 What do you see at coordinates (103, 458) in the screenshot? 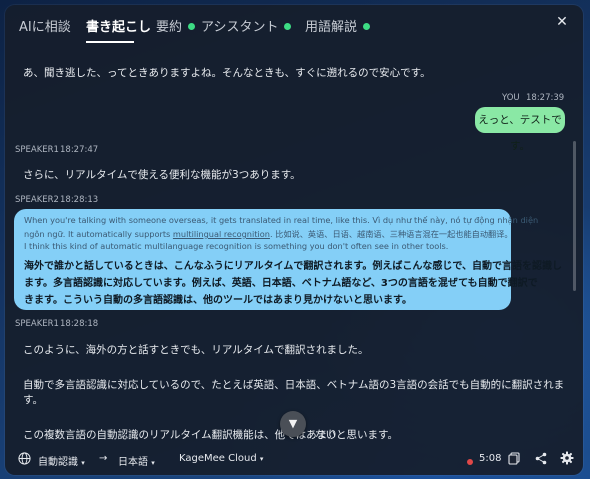
I see `arrow-icon: →` at bounding box center [103, 458].